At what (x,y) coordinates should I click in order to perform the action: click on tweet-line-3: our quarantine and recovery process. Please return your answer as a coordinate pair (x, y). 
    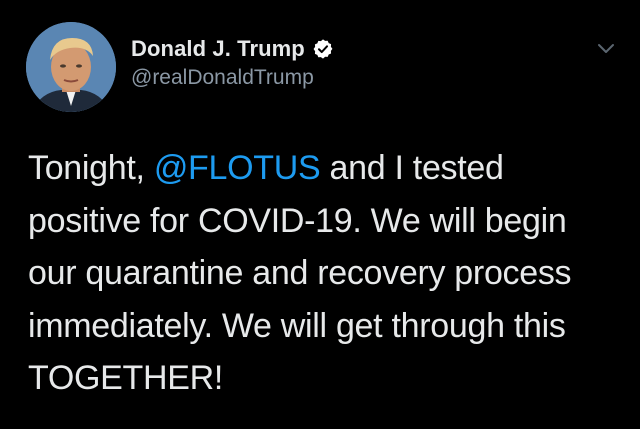
    Looking at the image, I should click on (300, 273).